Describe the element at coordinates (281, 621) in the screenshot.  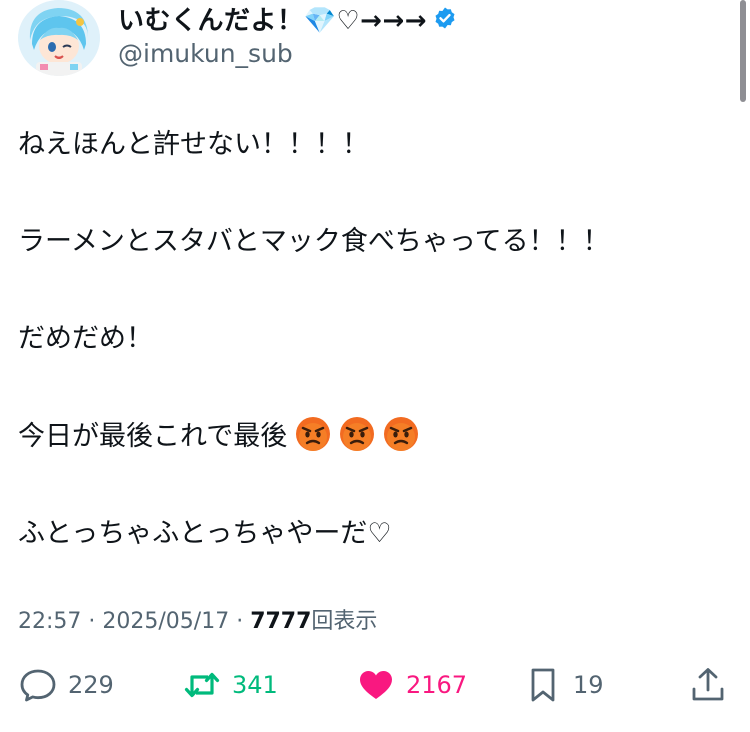
I see `views-count: 7777` at that location.